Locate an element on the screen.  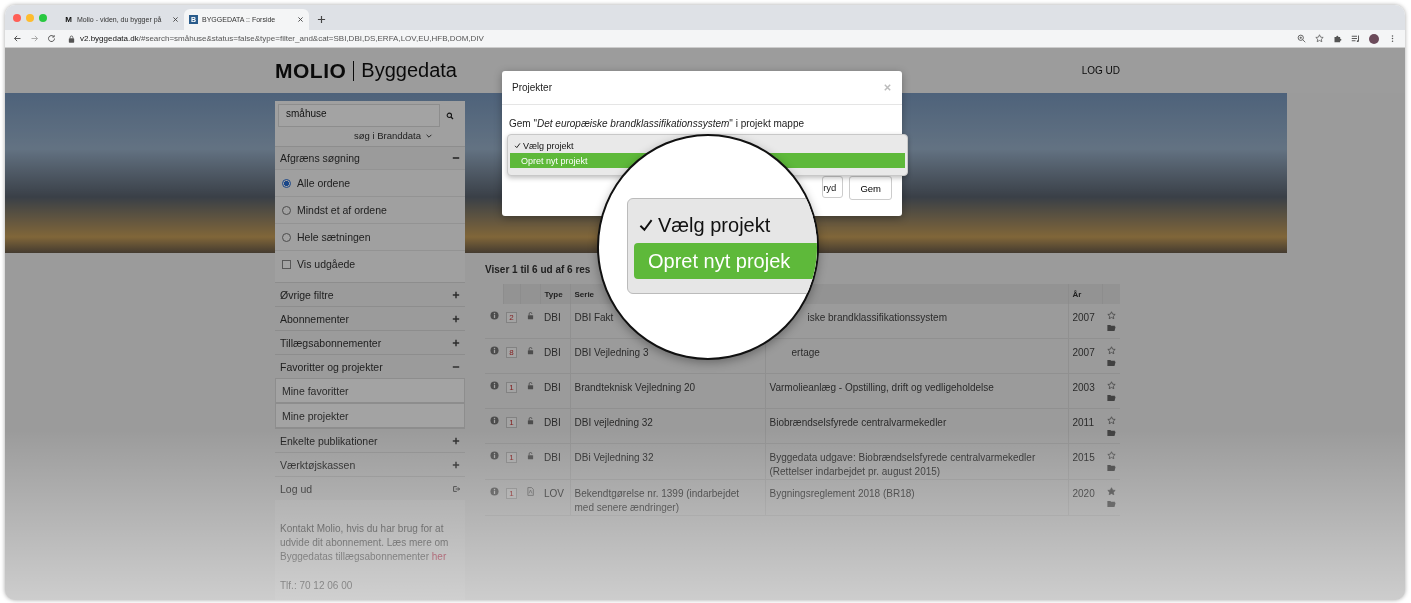
option-label: Hele sætningen is located at coordinates (334, 237).